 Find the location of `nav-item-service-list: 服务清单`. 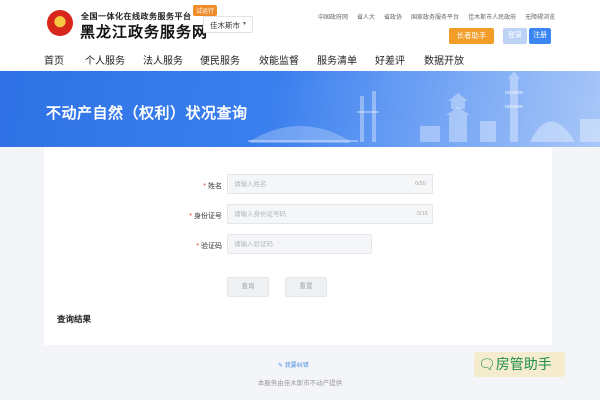

nav-item-service-list: 服务清单 is located at coordinates (337, 59).